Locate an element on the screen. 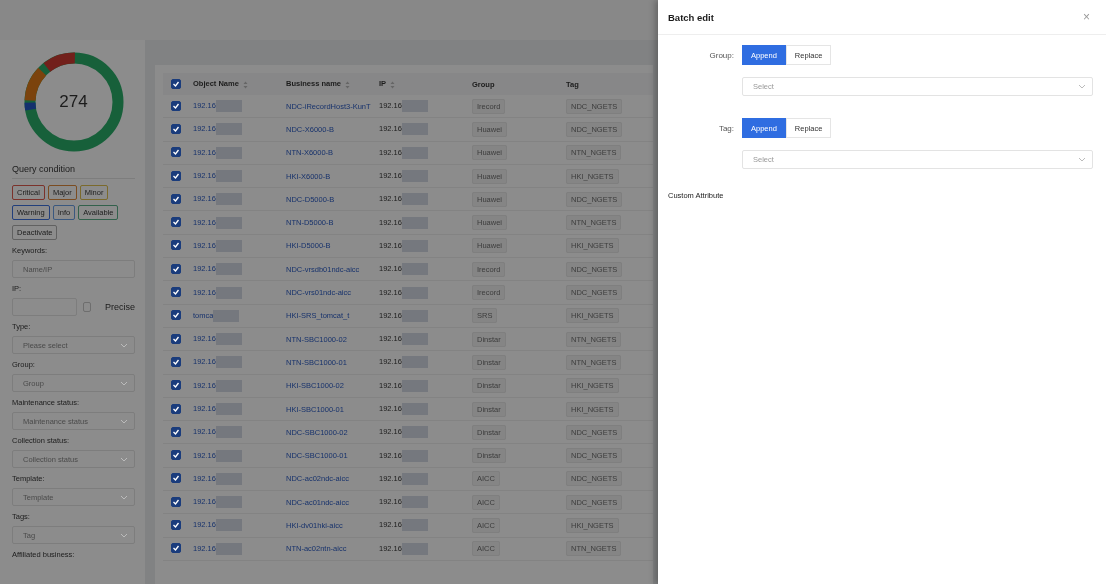 The width and height of the screenshot is (1106, 584). close-button: × is located at coordinates (1086, 17).